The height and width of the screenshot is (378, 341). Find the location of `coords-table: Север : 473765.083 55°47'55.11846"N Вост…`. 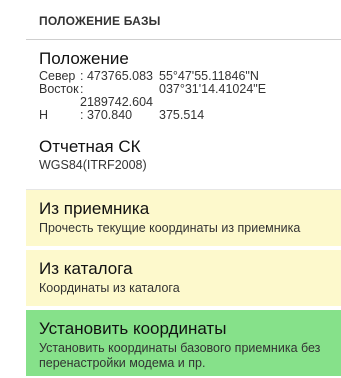

coords-table: Север : 473765.083 55°47'55.11846"N Вост… is located at coordinates (190, 96).